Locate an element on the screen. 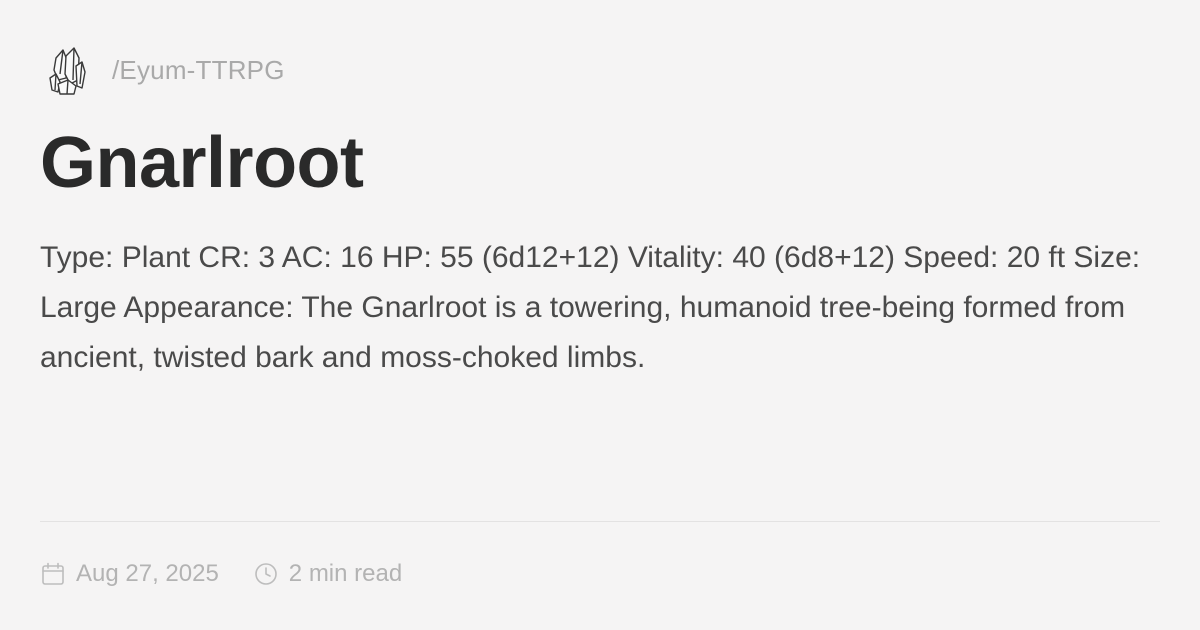 The image size is (1200, 630). publish-date: Aug 27, 2025 is located at coordinates (129, 574).